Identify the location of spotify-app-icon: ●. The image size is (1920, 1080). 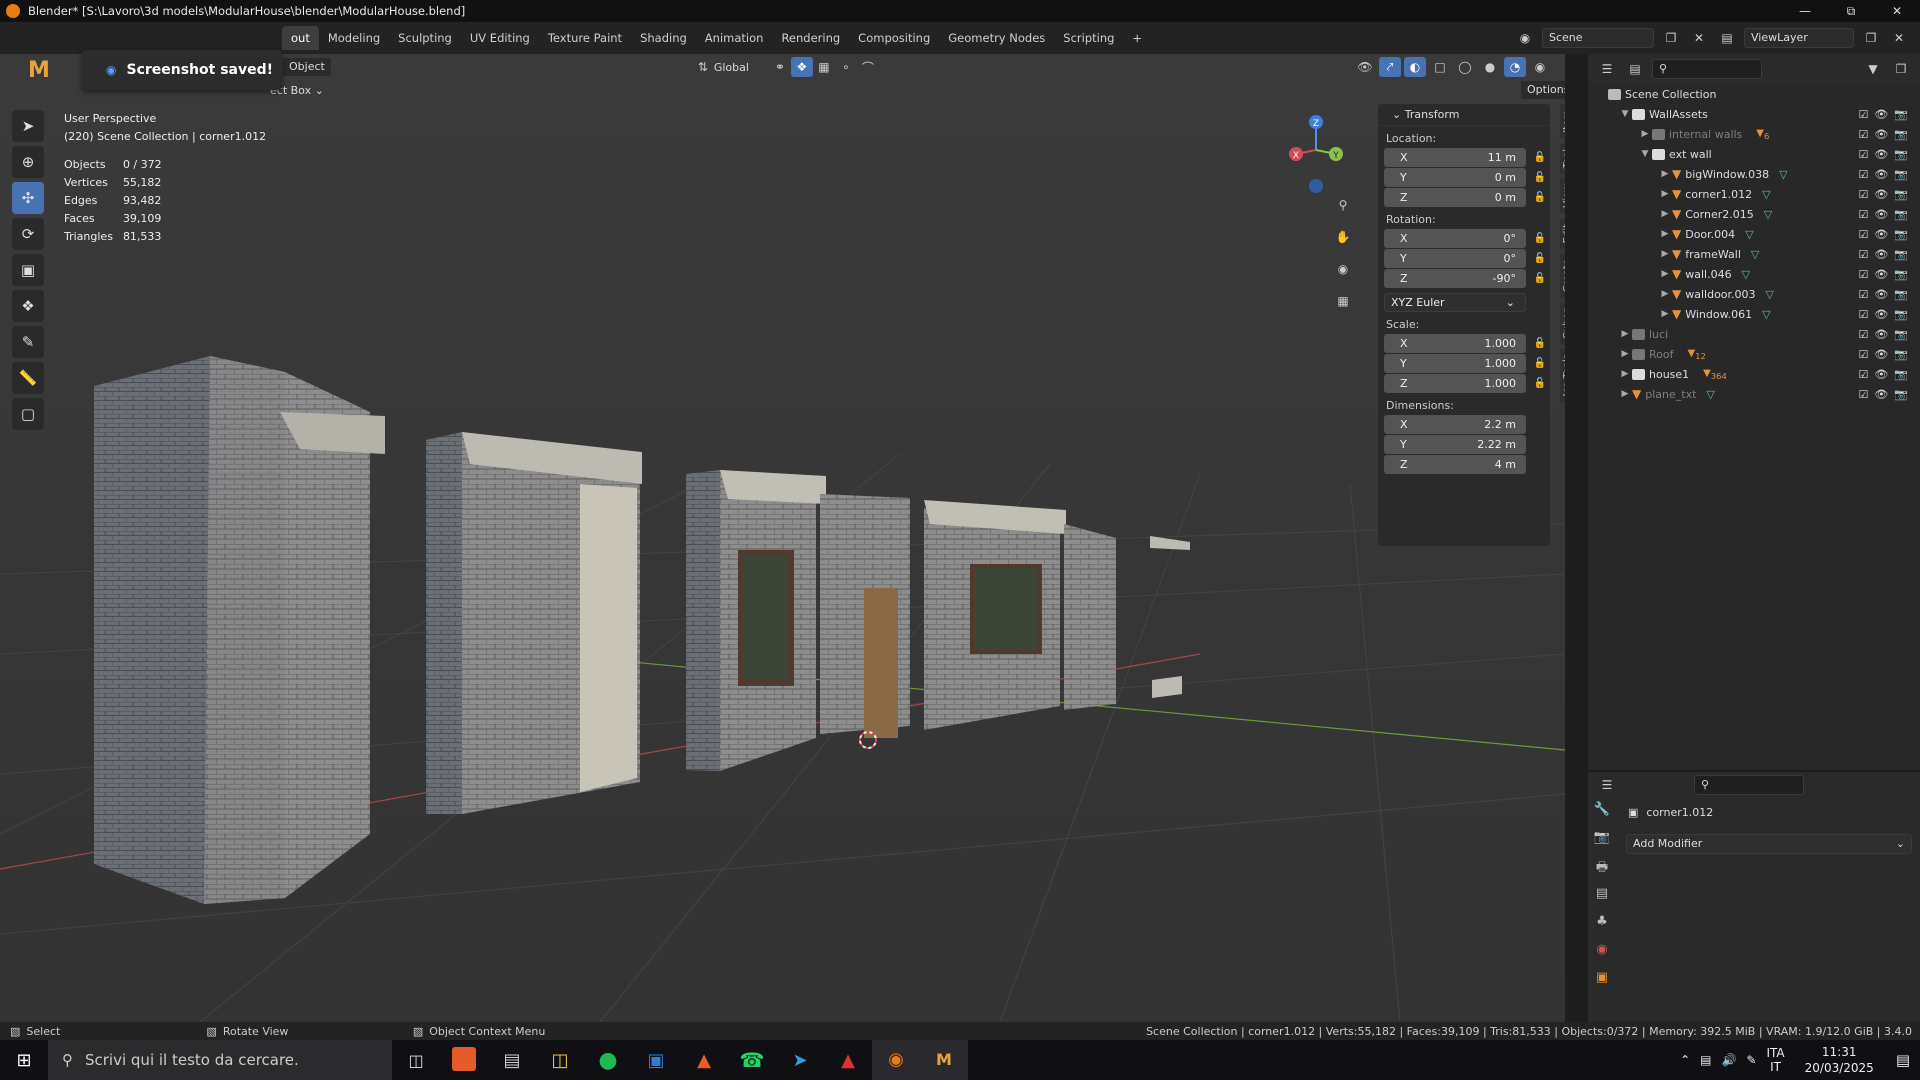
(608, 1060).